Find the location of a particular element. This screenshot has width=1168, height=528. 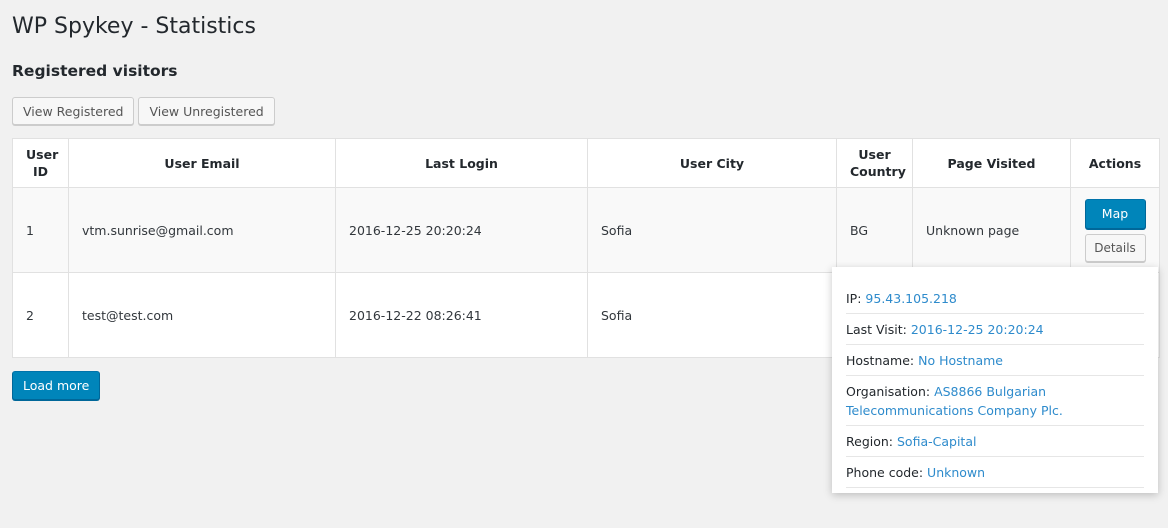

detail-value: 95.43.105.218 is located at coordinates (911, 298).